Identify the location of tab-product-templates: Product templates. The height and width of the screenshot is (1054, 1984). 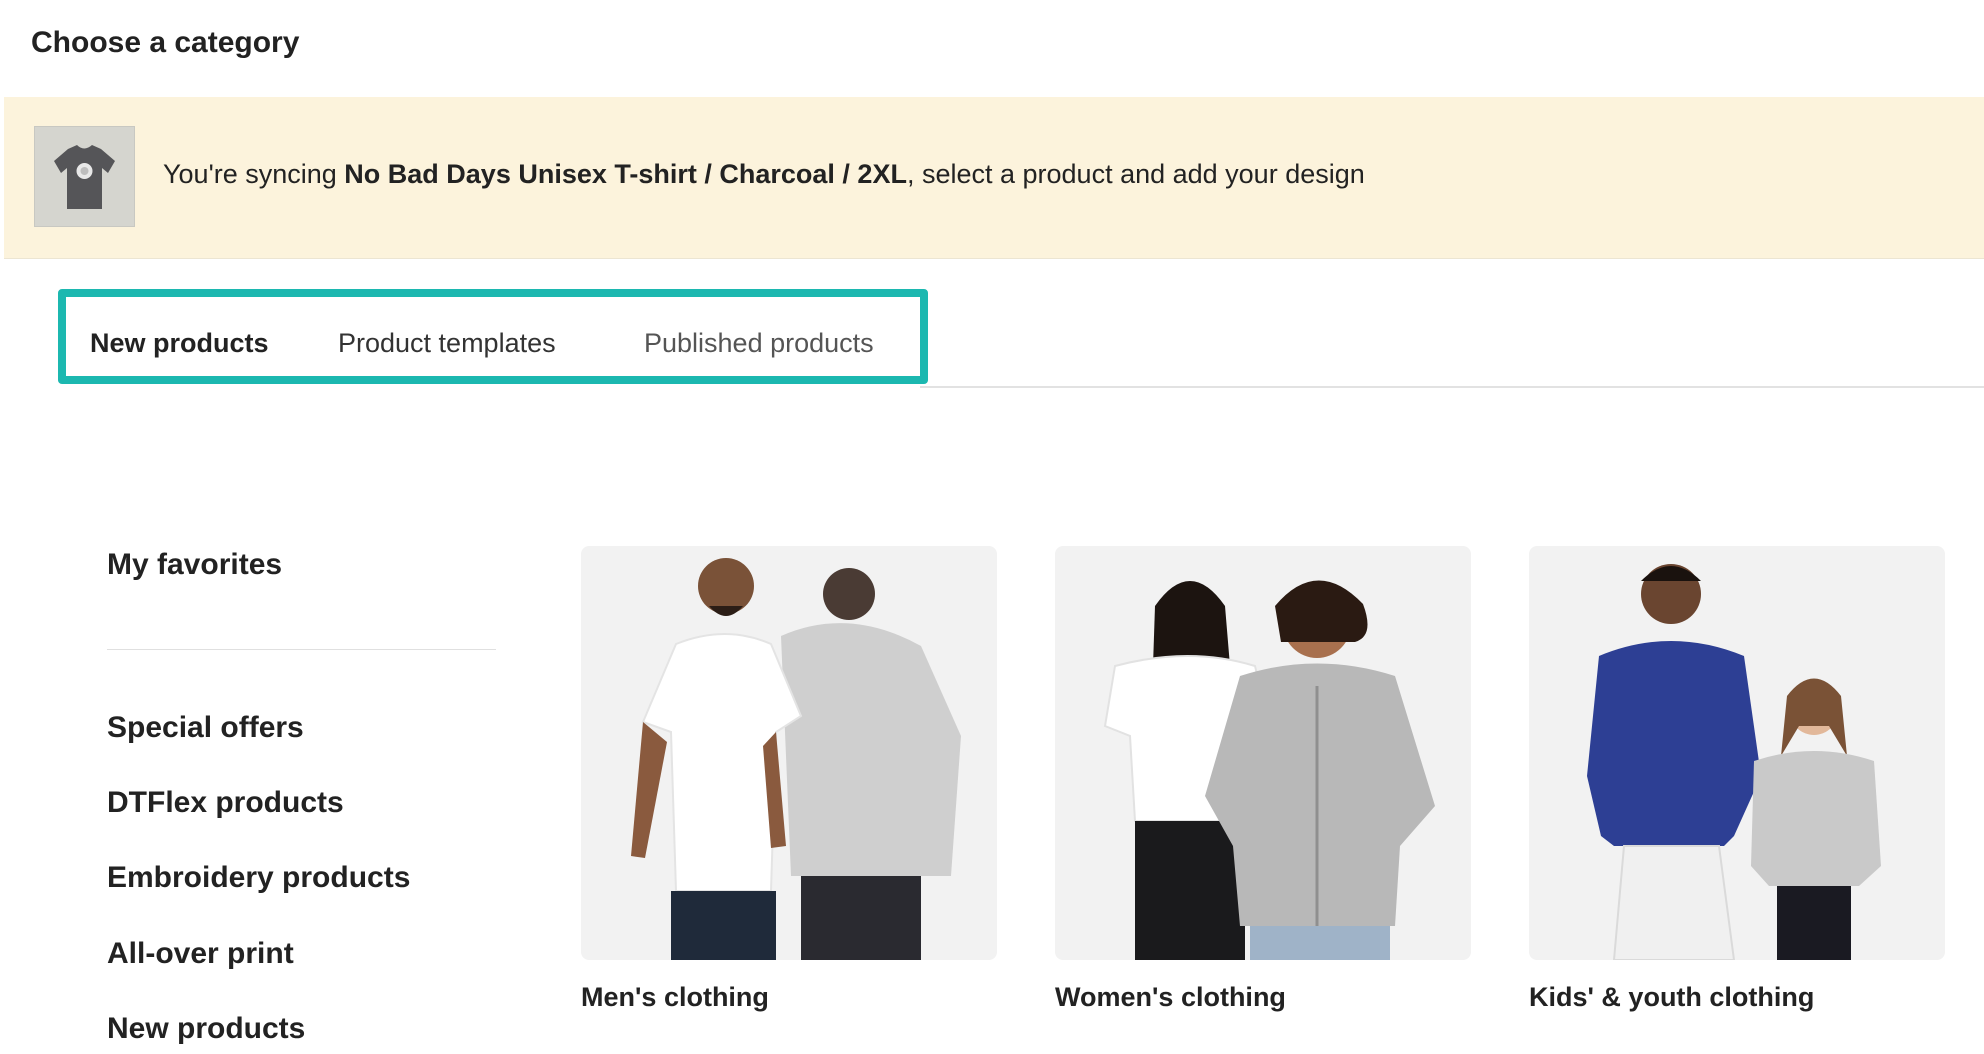
(447, 343).